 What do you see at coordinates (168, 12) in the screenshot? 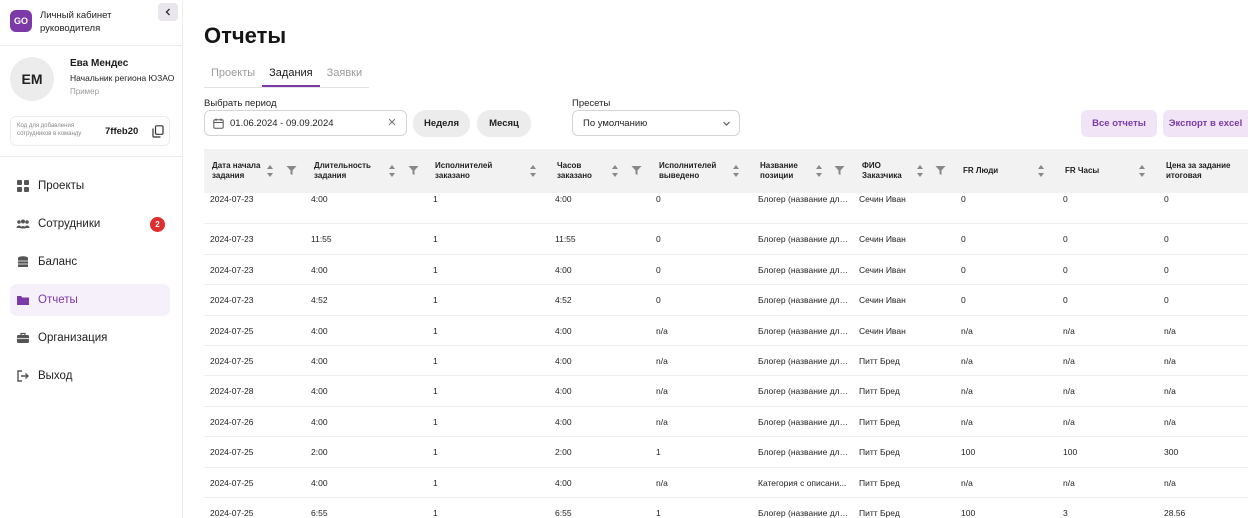
I see `collapse-sidebar-button` at bounding box center [168, 12].